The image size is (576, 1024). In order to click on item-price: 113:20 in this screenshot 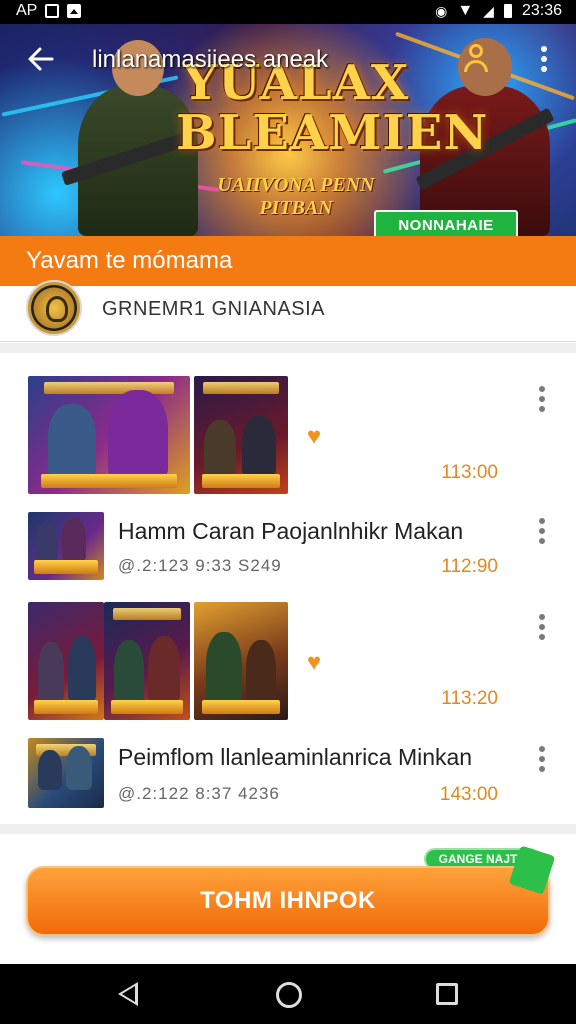, I will do `click(469, 698)`.